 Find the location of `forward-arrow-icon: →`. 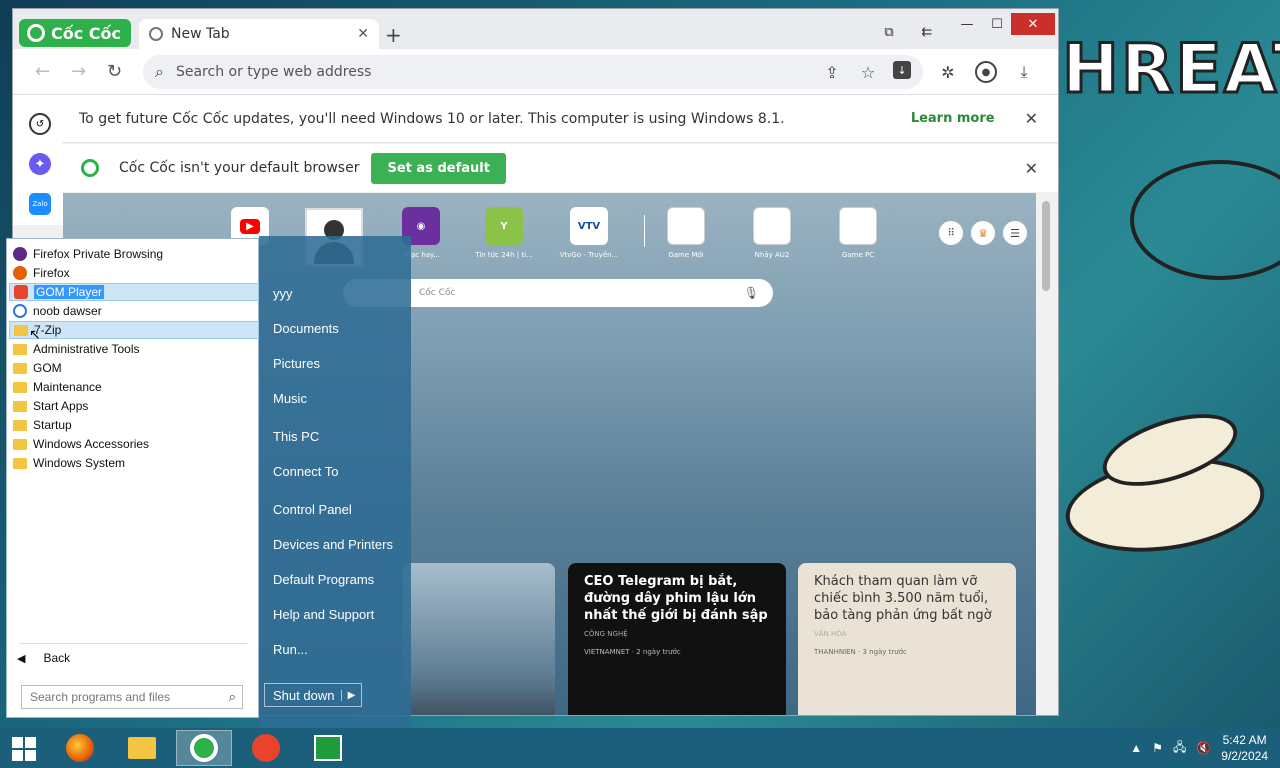

forward-arrow-icon: → is located at coordinates (78, 71).